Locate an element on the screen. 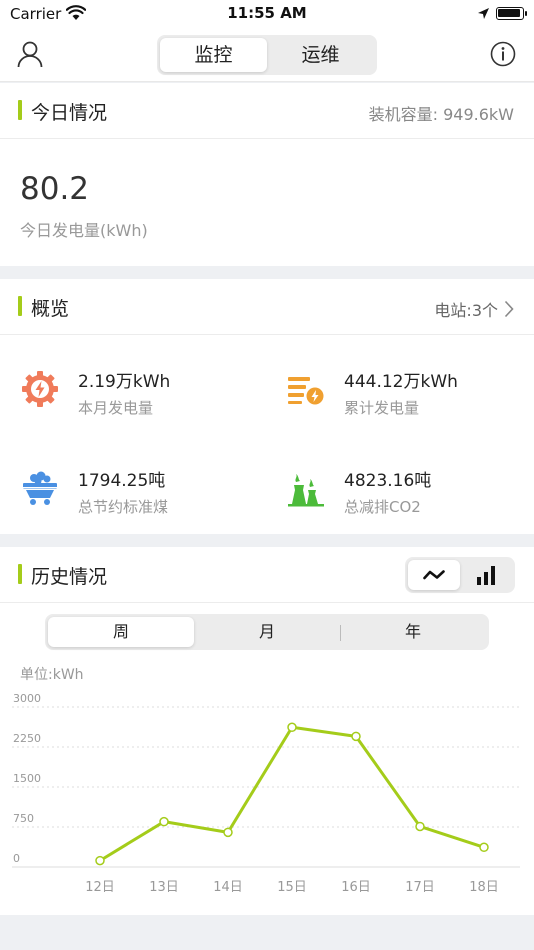 Image resolution: width=534 pixels, height=950 pixels. stations-count: 电站:3个 is located at coordinates (466, 310).